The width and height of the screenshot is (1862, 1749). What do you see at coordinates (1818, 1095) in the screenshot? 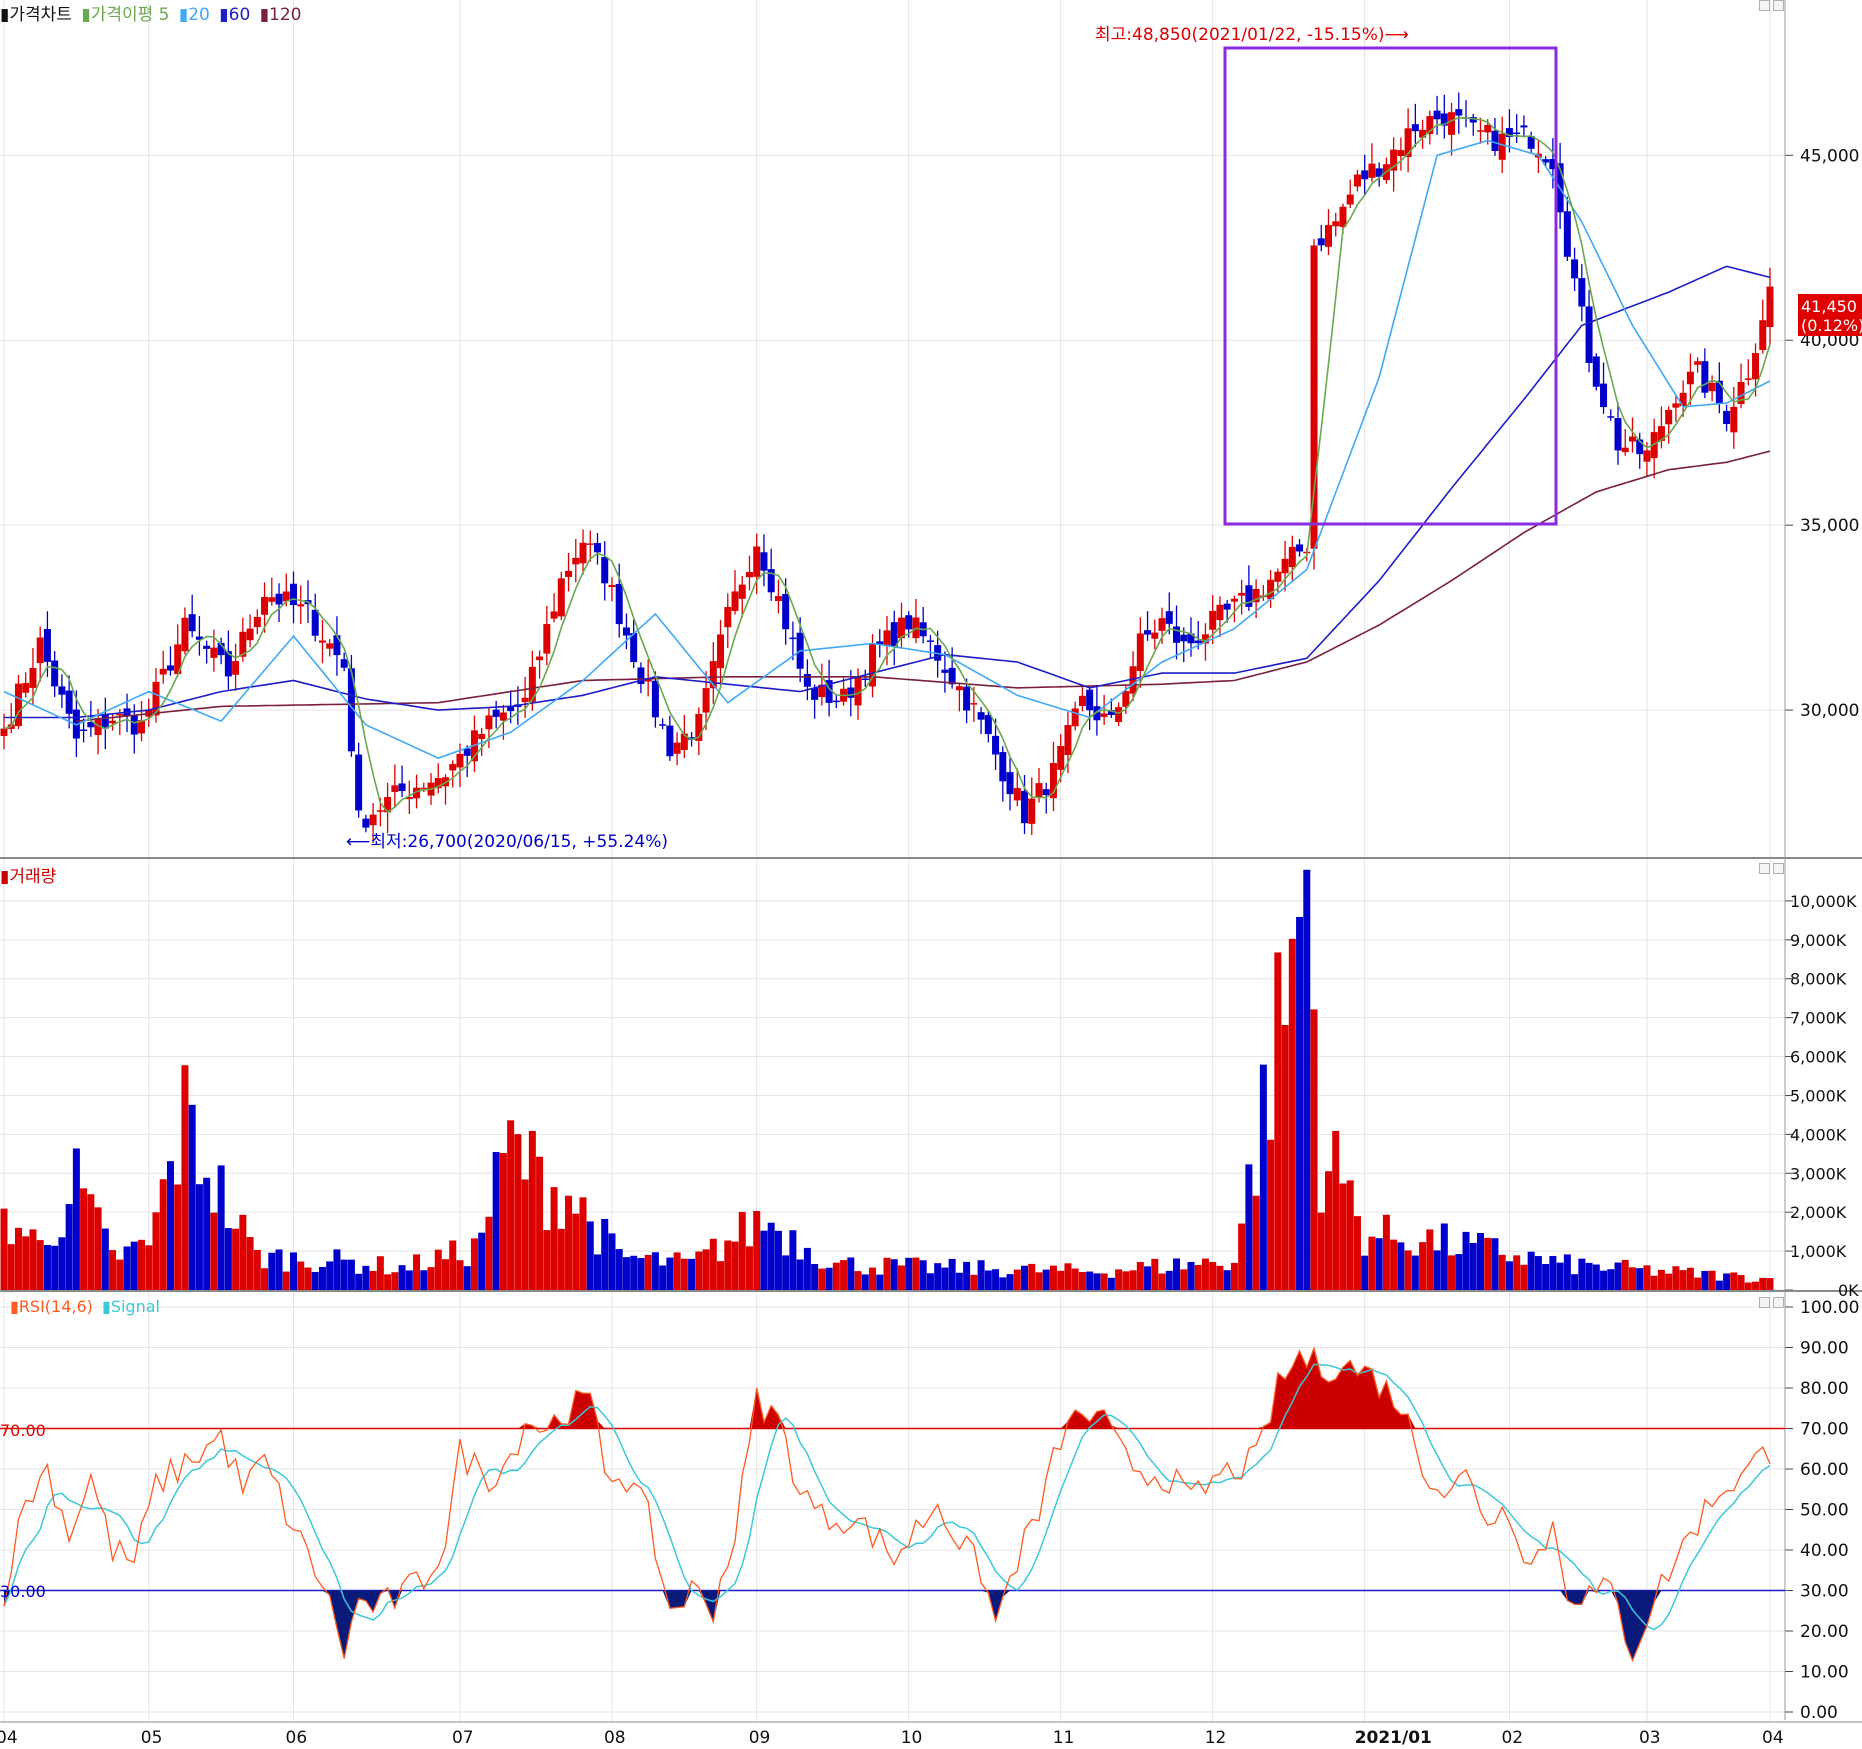
I see `volume-tick-label: 5,000K` at bounding box center [1818, 1095].